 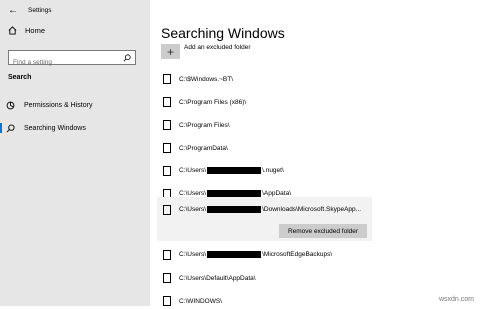 I want to click on add-icon: +, so click(x=170, y=51).